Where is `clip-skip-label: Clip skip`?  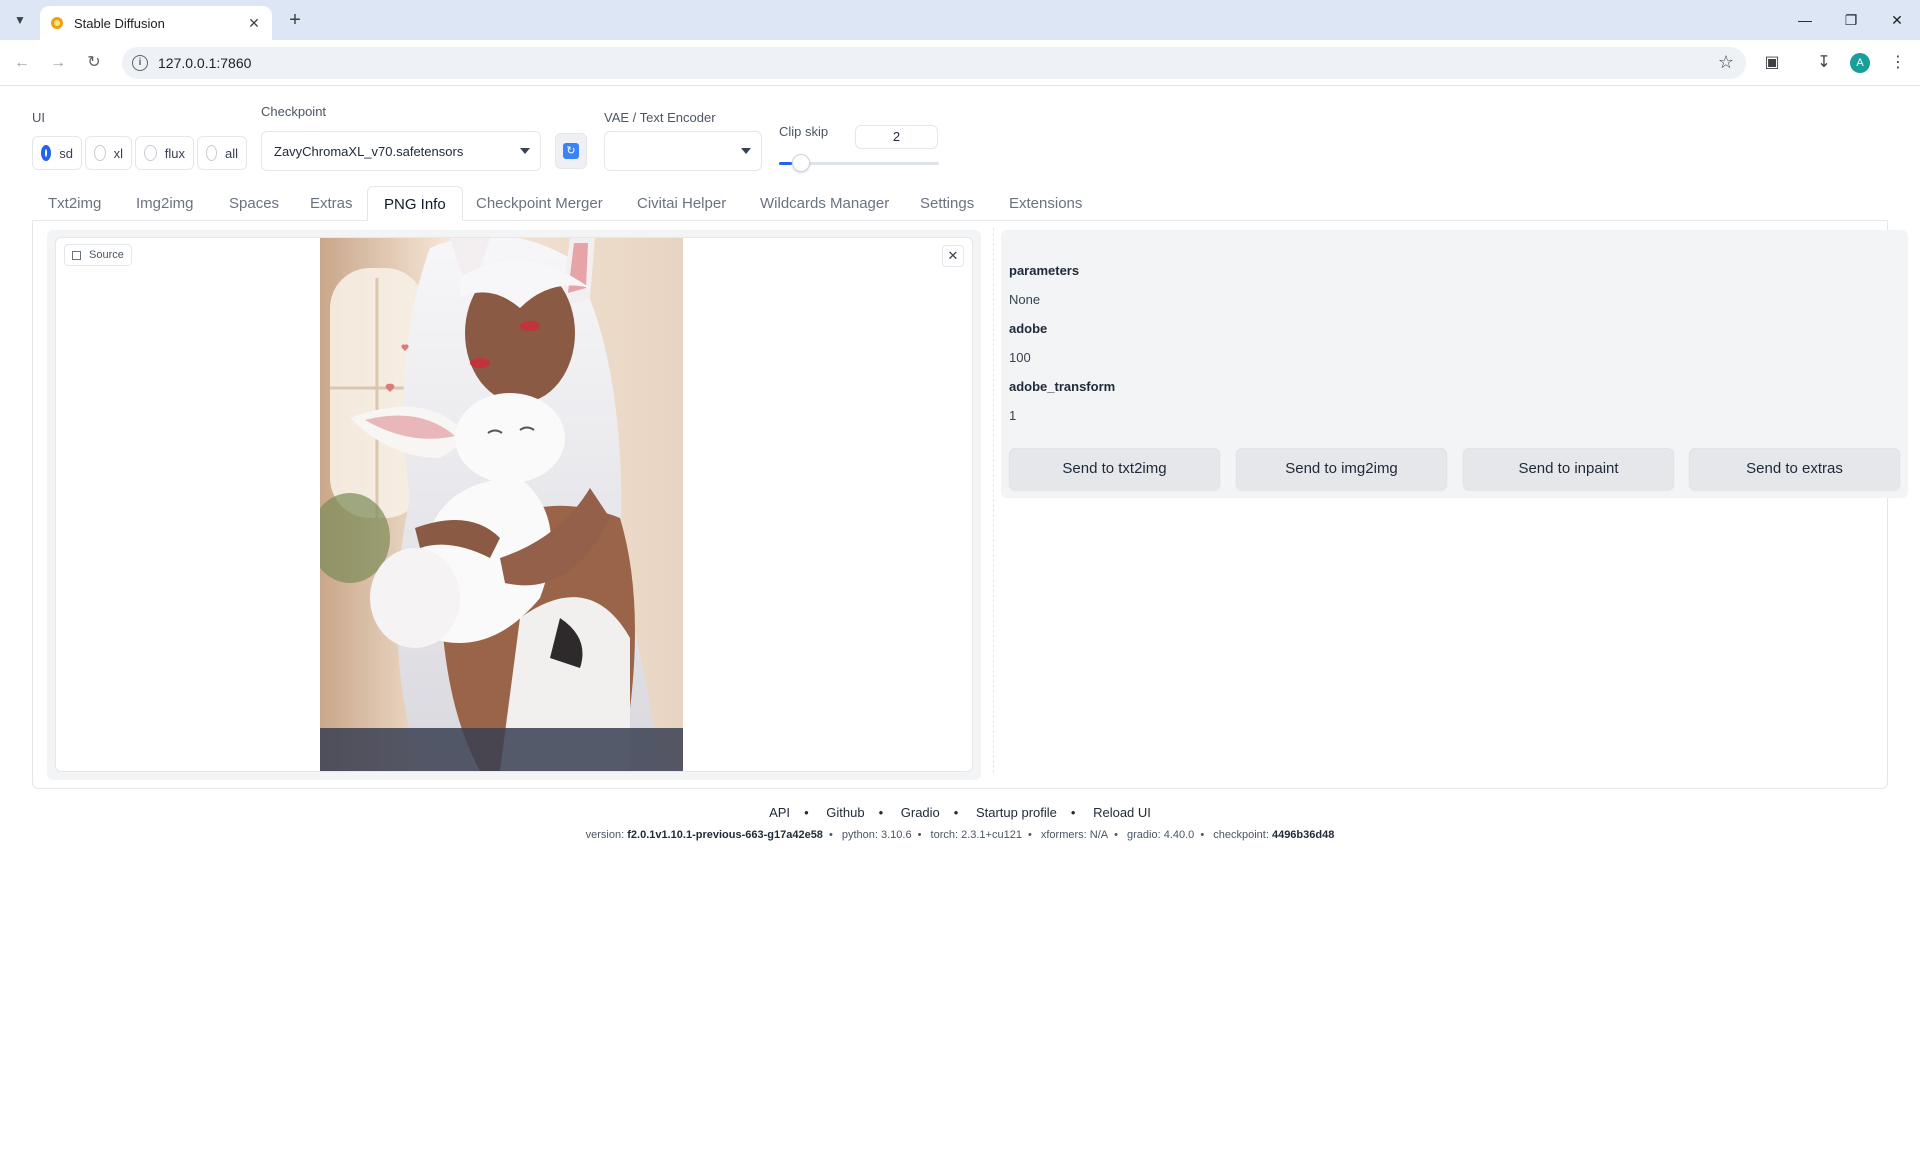 clip-skip-label: Clip skip is located at coordinates (804, 131).